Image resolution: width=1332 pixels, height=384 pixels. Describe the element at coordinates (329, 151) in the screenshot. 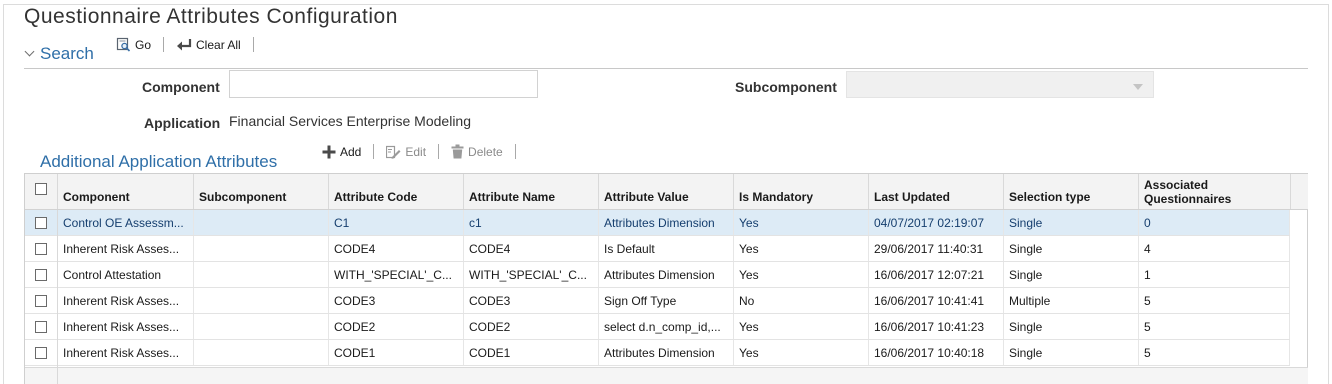

I see `plus-icon` at that location.